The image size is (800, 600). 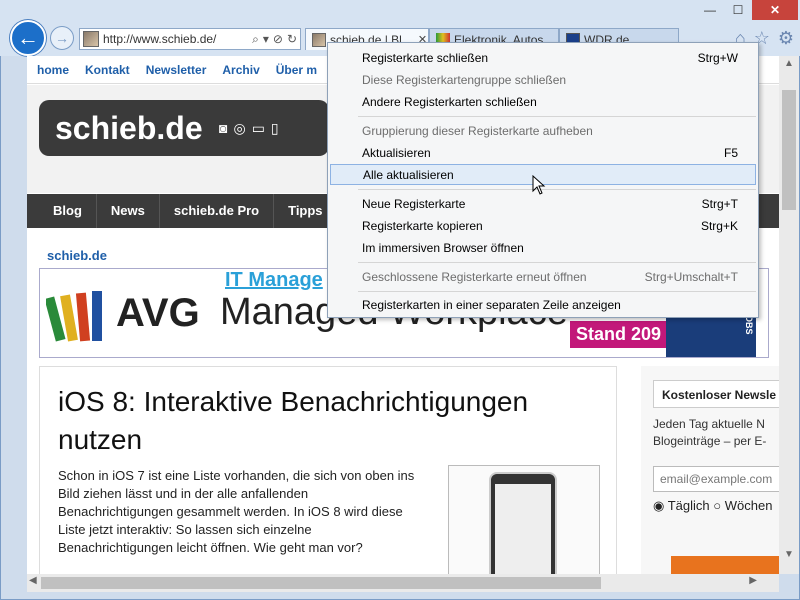 I want to click on window-controls: — ☐ ✕, so click(x=747, y=10).